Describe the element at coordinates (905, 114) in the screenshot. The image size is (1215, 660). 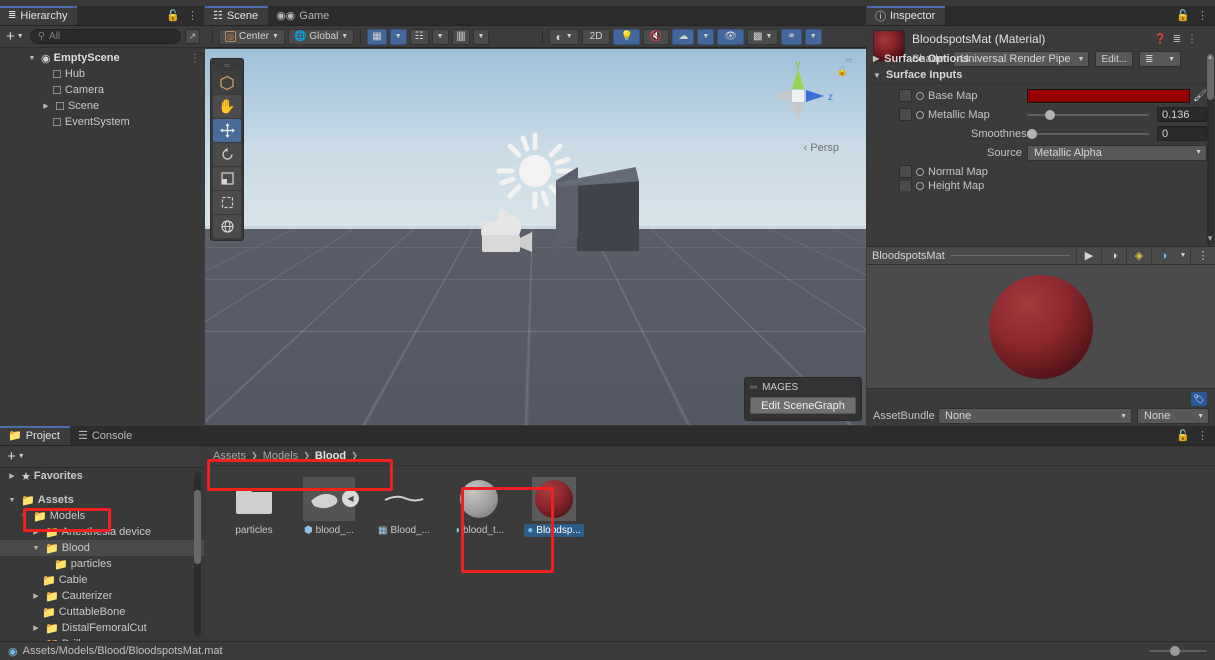
I see `metallic-map-texture-slot` at that location.